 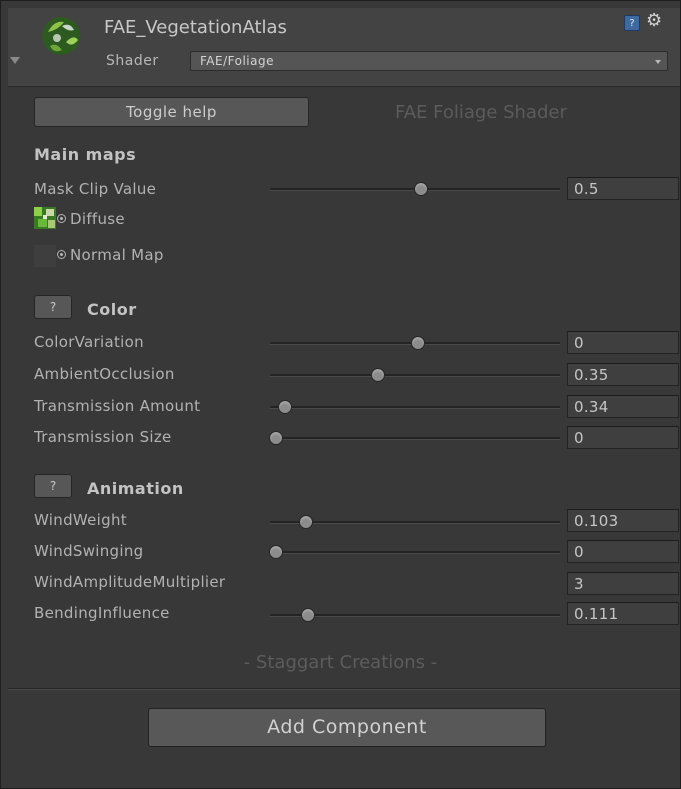 What do you see at coordinates (53, 307) in the screenshot?
I see `color-help-button: ?` at bounding box center [53, 307].